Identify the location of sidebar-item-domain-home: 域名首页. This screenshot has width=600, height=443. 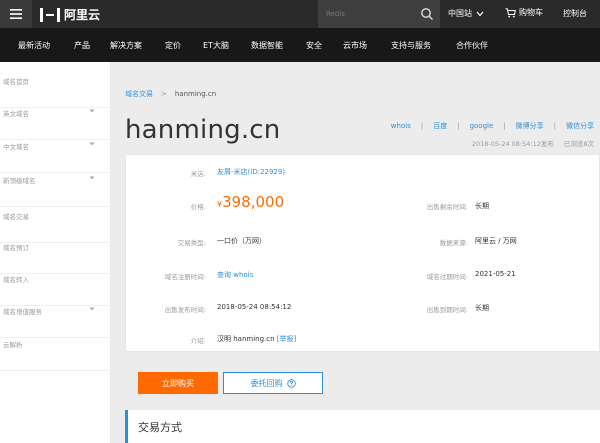
(55, 92).